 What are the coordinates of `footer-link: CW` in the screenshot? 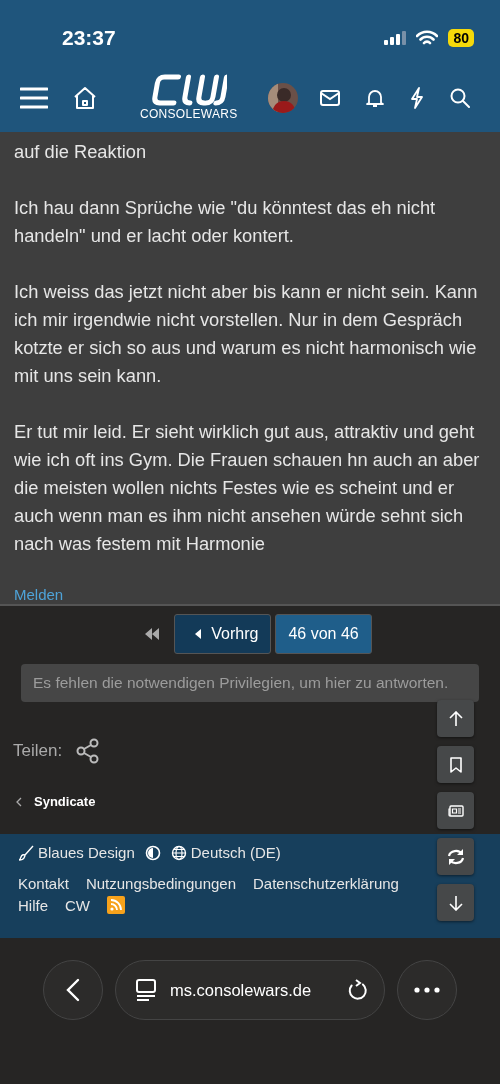 It's located at (77, 905).